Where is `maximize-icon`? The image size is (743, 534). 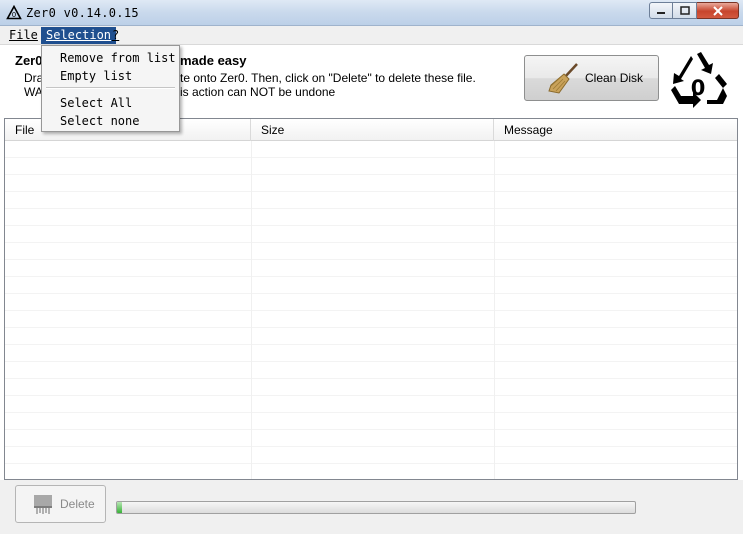 maximize-icon is located at coordinates (684, 10).